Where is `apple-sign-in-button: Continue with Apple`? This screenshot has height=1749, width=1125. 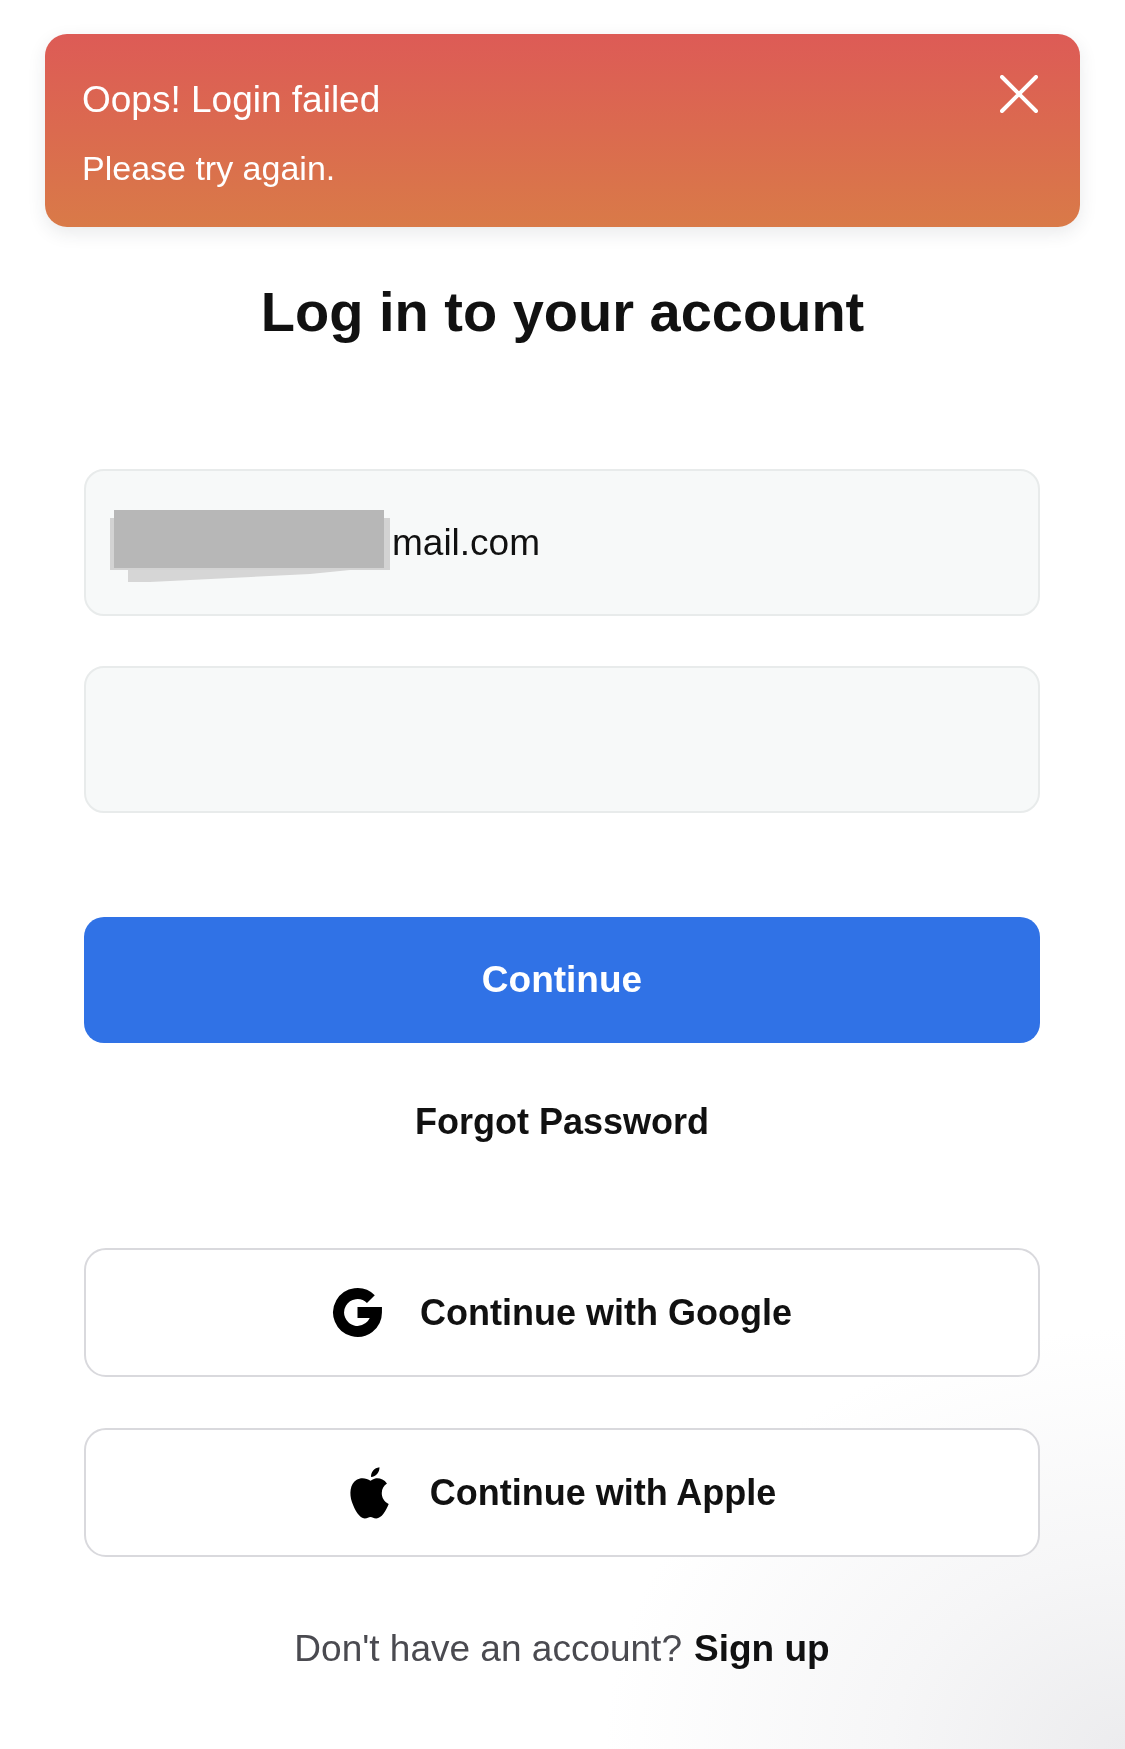
apple-sign-in-button: Continue with Apple is located at coordinates (562, 1492).